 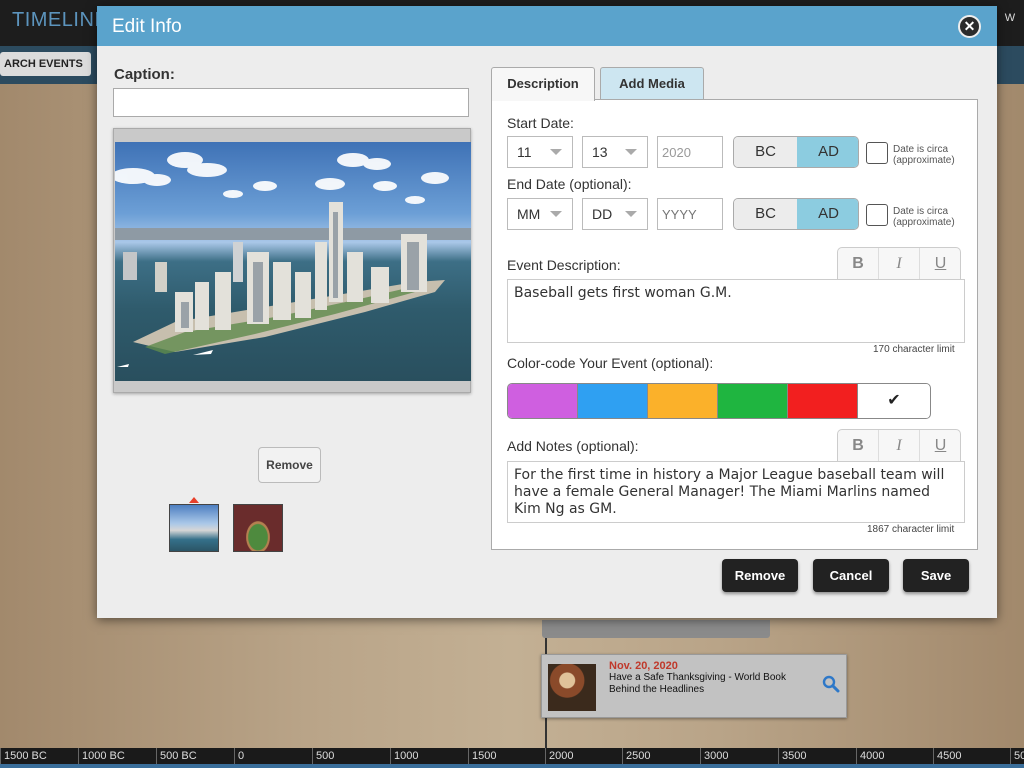 What do you see at coordinates (690, 214) in the screenshot?
I see `end-year-input` at bounding box center [690, 214].